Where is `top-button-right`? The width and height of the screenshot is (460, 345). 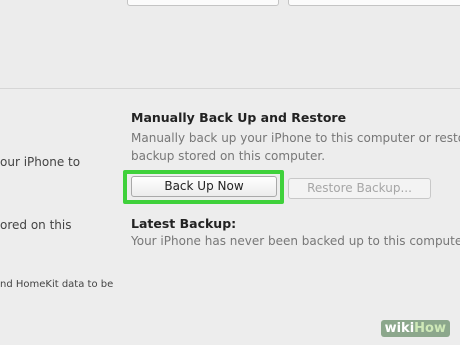
top-button-right is located at coordinates (374, 3).